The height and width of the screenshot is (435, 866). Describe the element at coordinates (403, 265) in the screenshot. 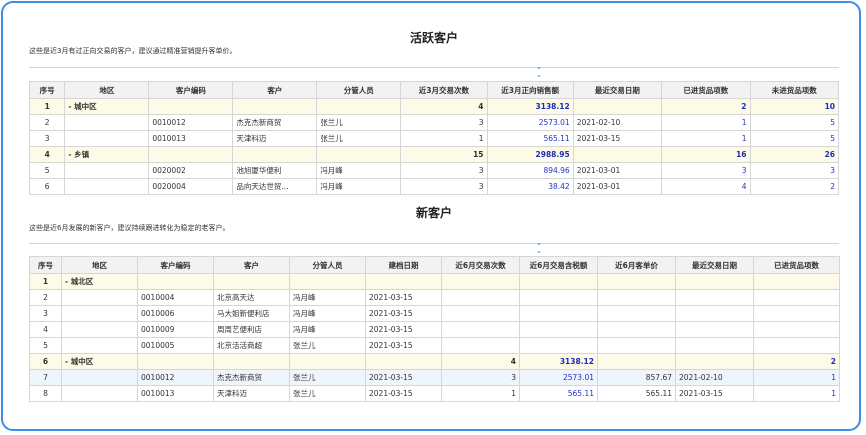

I see `column-header: 建档日期` at that location.